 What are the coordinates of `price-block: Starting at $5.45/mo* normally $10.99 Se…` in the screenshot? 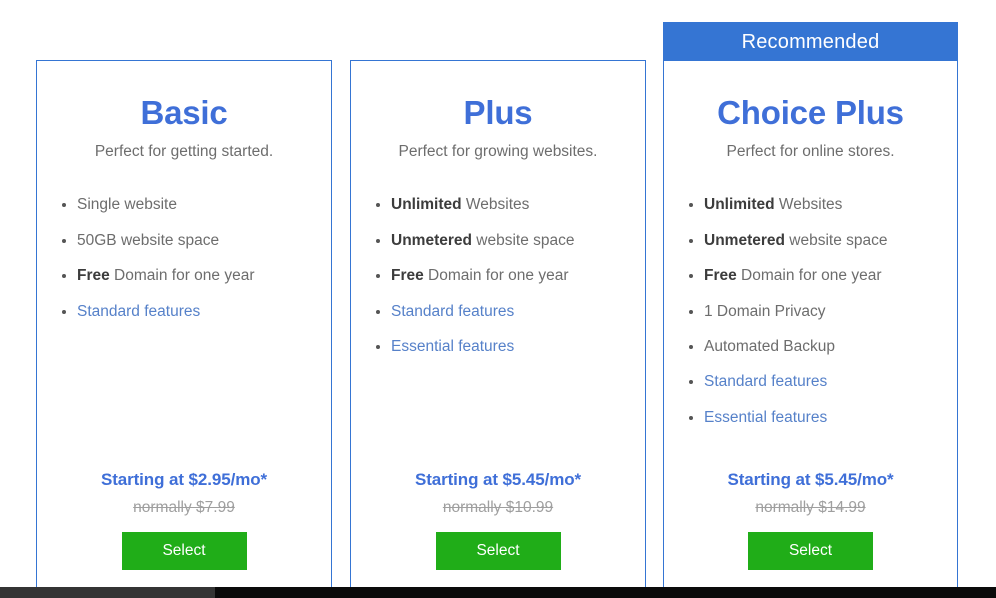 It's located at (498, 529).